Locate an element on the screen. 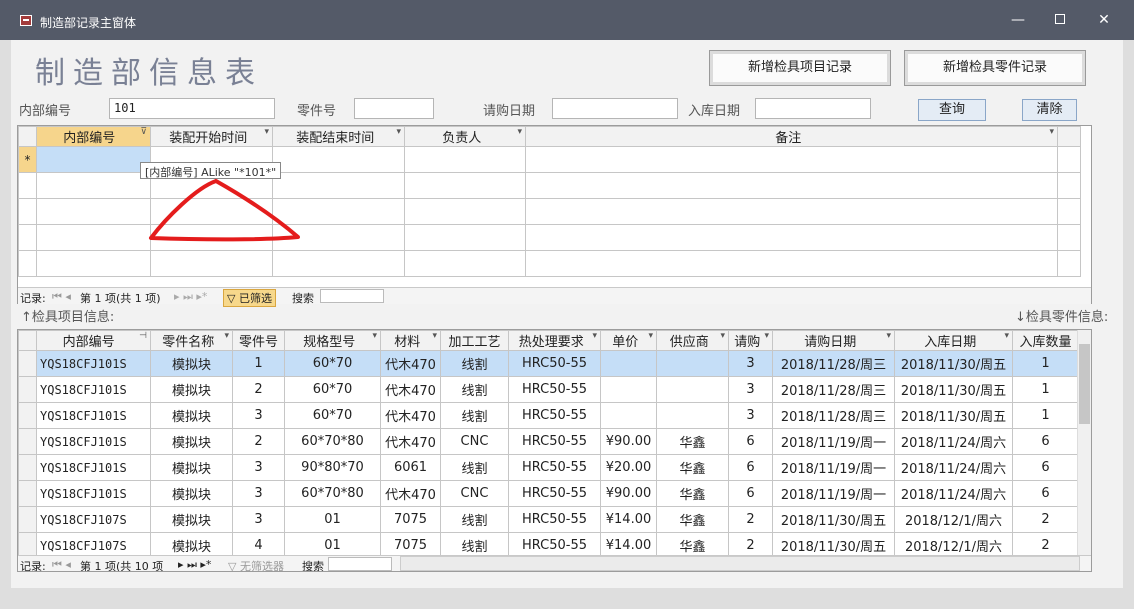  dropdown-icon: ▾ is located at coordinates (266, 133).